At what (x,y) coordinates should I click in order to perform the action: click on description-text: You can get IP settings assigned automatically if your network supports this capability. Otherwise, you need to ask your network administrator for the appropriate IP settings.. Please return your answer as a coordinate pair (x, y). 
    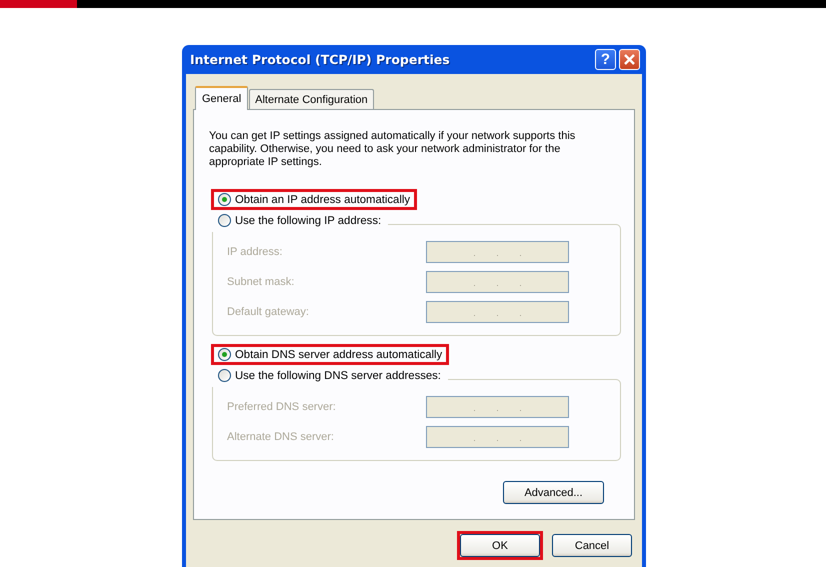
    Looking at the image, I should click on (392, 149).